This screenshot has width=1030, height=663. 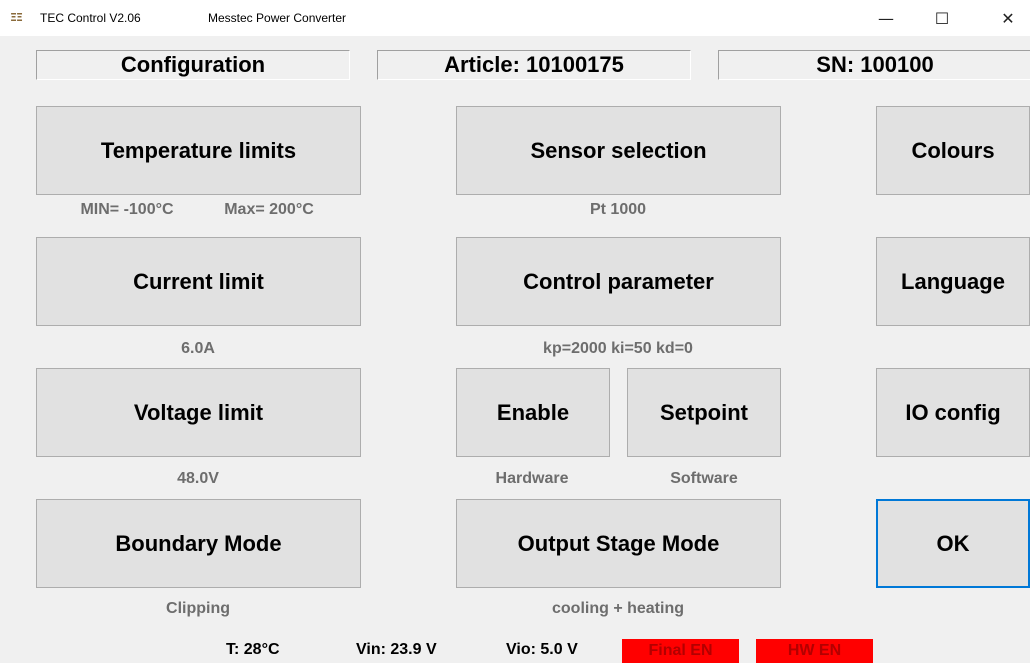 What do you see at coordinates (396, 649) in the screenshot?
I see `vin-status: Vin: 23.9 V` at bounding box center [396, 649].